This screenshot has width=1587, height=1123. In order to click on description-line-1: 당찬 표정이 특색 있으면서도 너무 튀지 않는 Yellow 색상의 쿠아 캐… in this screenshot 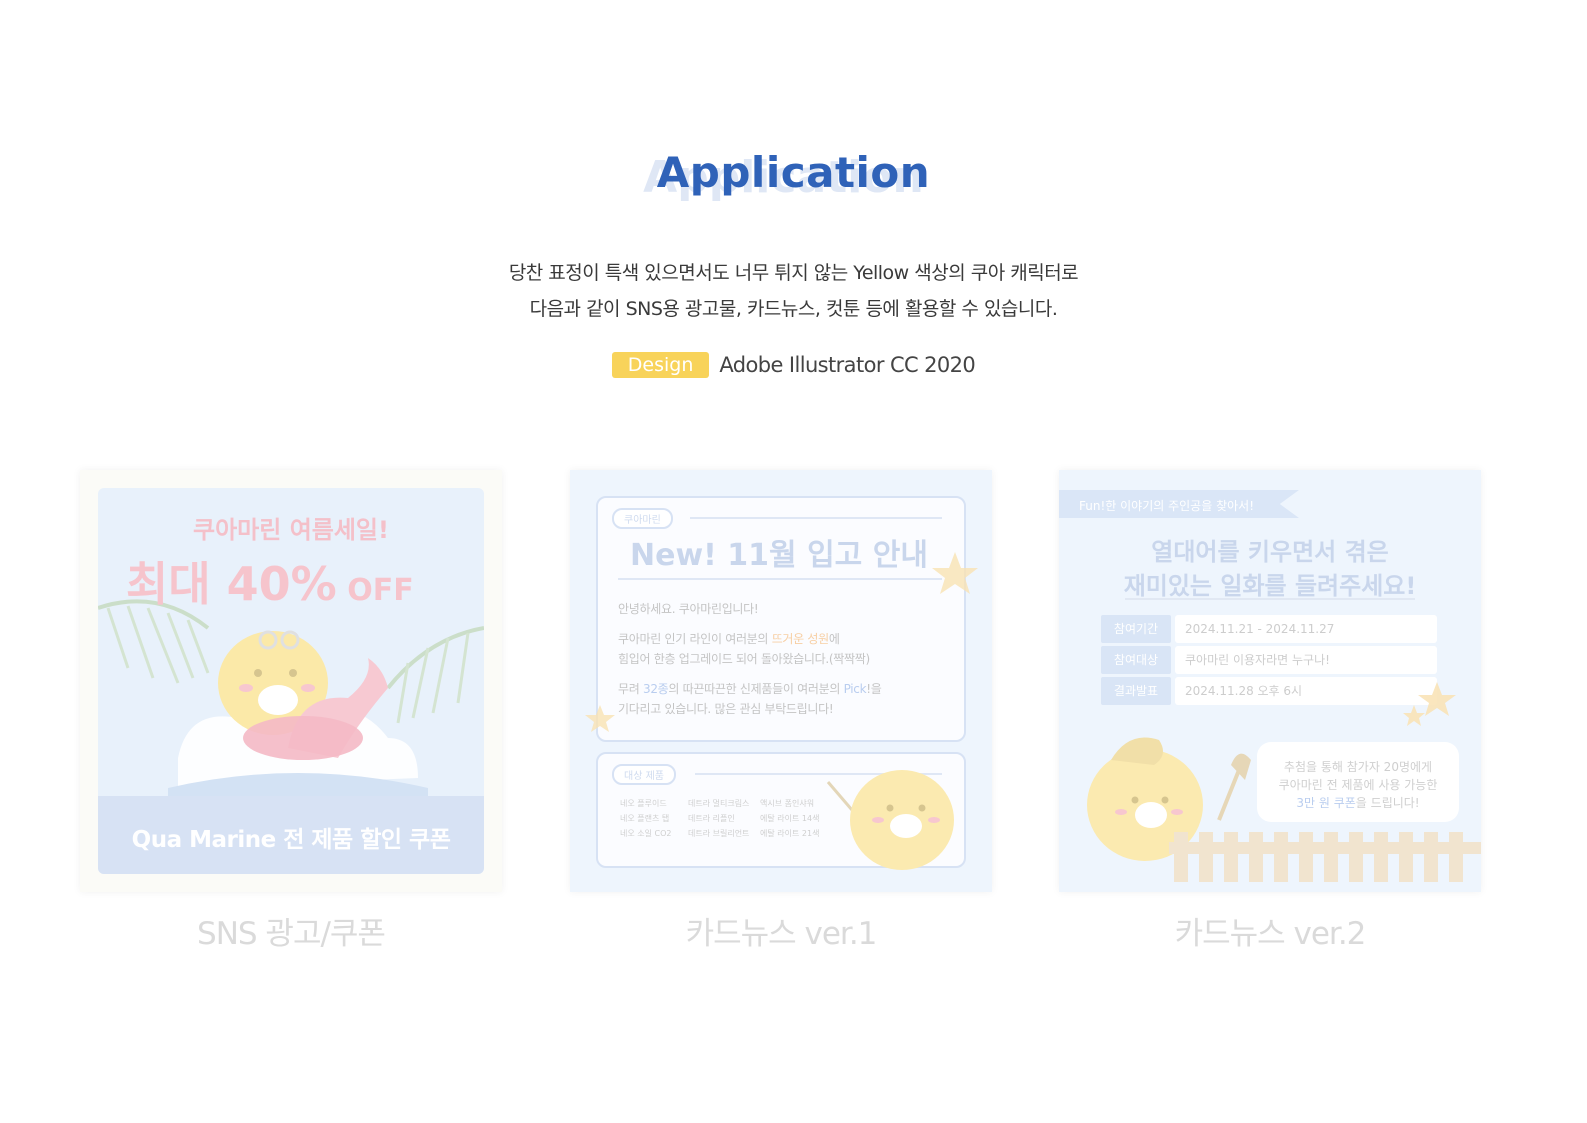, I will do `click(793, 273)`.